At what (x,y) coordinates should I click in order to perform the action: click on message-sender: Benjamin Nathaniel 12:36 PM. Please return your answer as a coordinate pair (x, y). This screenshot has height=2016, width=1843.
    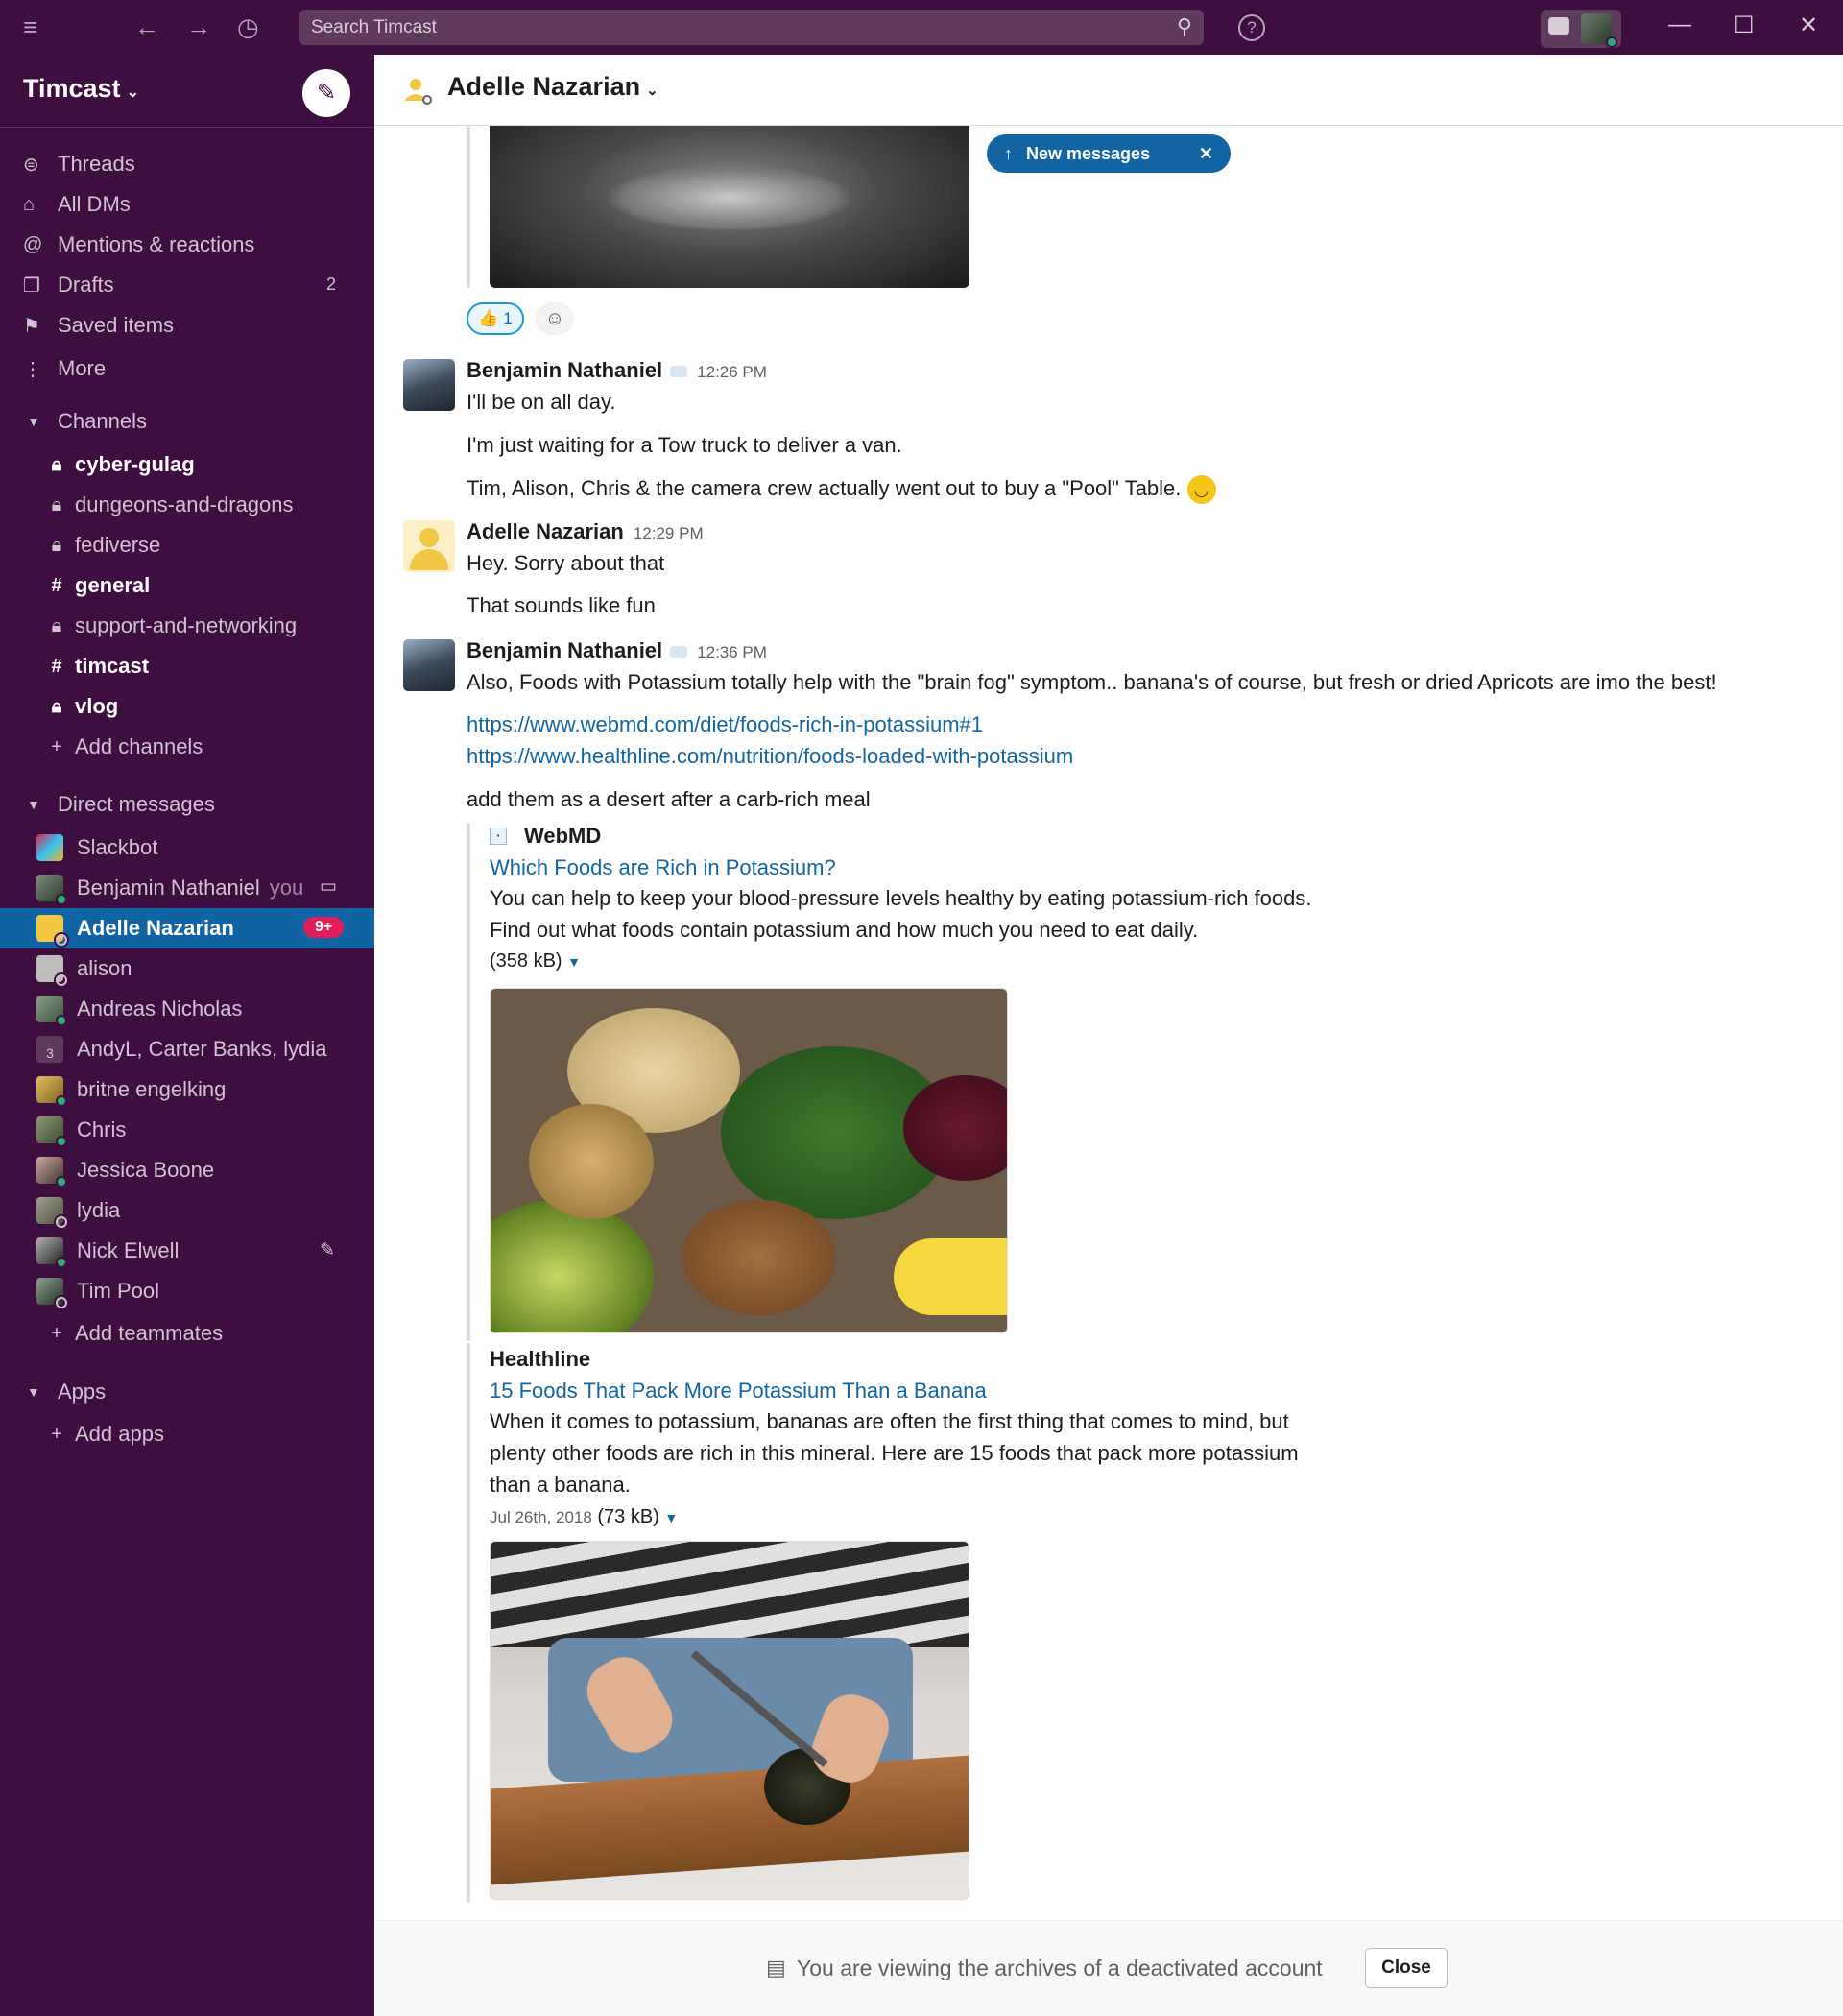
    Looking at the image, I should click on (617, 650).